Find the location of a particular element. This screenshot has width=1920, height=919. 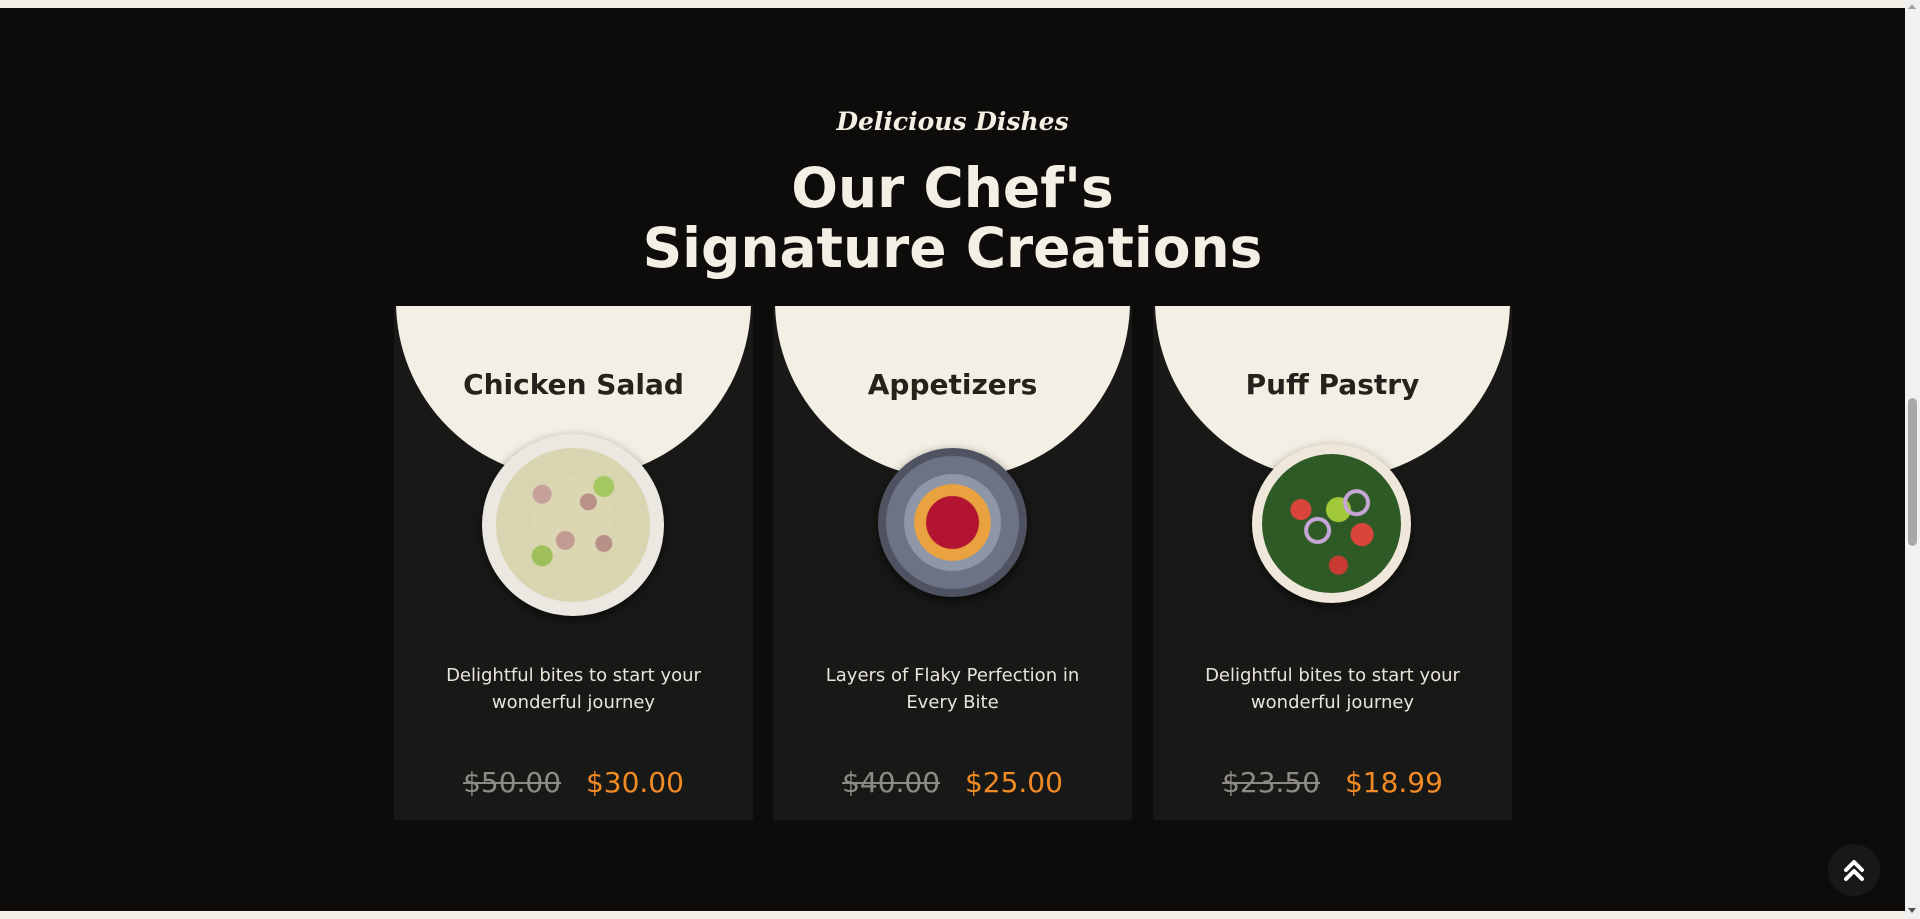

dish-title: Chicken Salad is located at coordinates (573, 384).